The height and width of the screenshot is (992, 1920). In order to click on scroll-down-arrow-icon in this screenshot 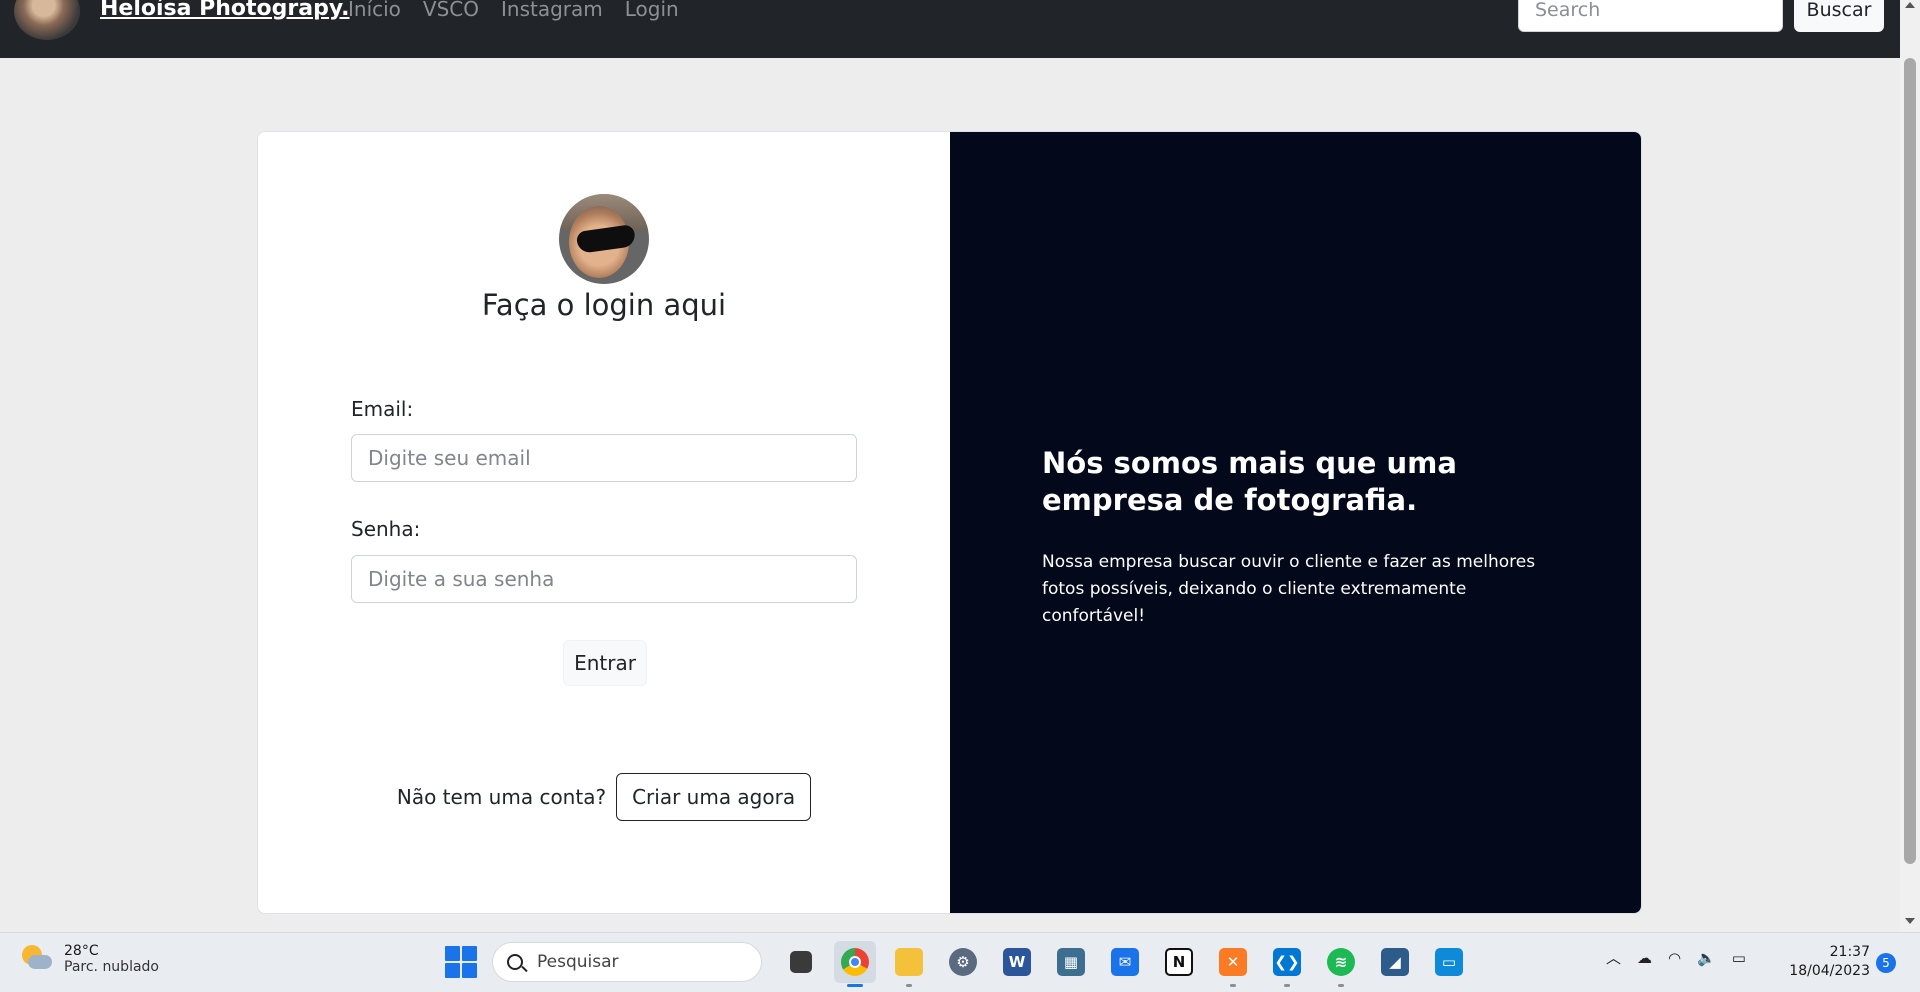, I will do `click(1910, 921)`.